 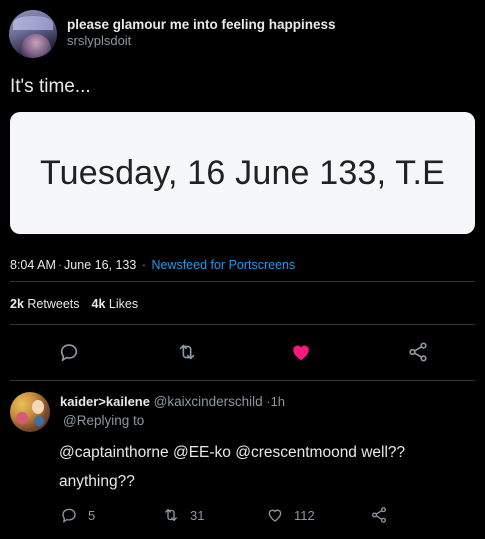 What do you see at coordinates (100, 265) in the screenshot?
I see `tweet-date: June 16, 133` at bounding box center [100, 265].